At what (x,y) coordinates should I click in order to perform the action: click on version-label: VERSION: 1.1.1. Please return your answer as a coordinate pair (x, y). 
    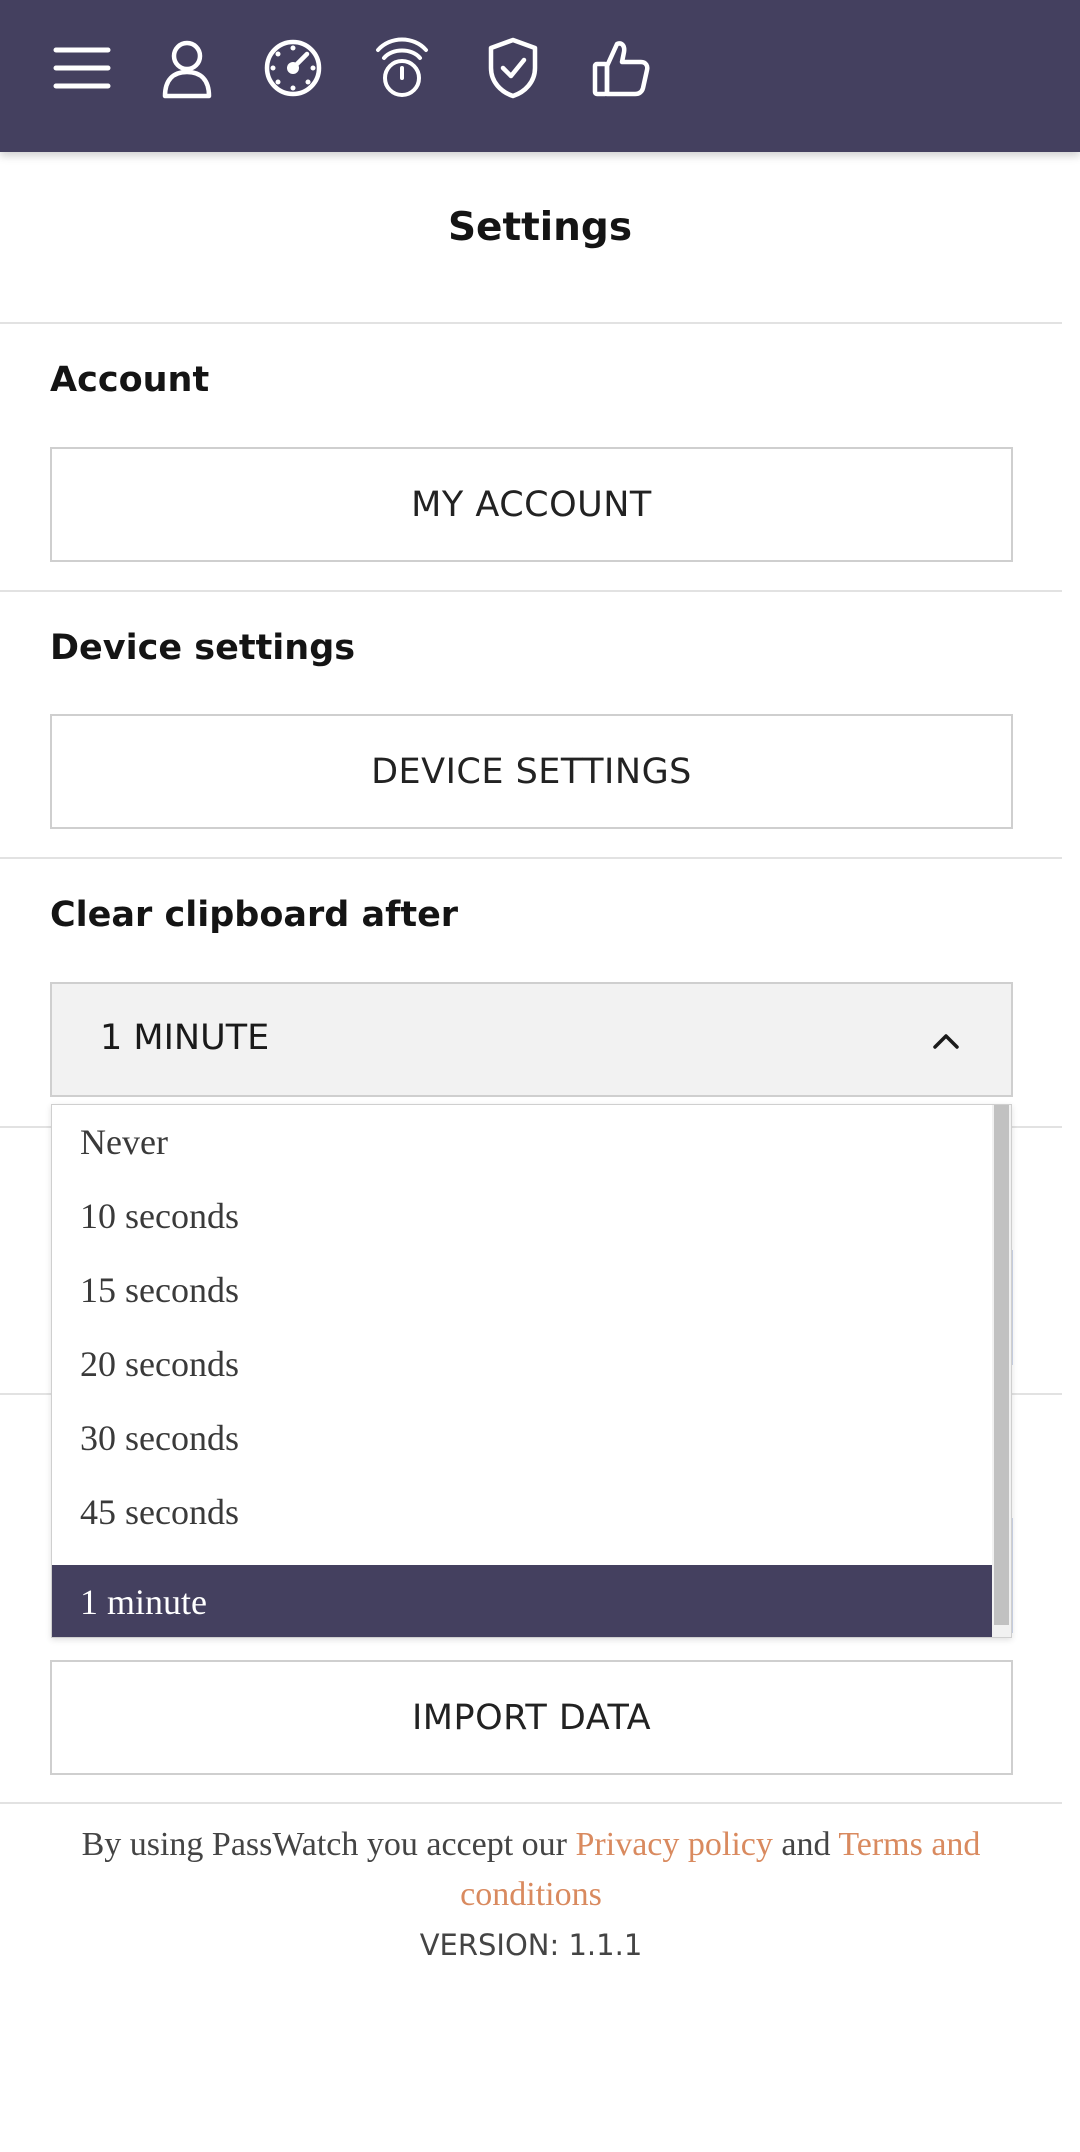
    Looking at the image, I should click on (531, 1945).